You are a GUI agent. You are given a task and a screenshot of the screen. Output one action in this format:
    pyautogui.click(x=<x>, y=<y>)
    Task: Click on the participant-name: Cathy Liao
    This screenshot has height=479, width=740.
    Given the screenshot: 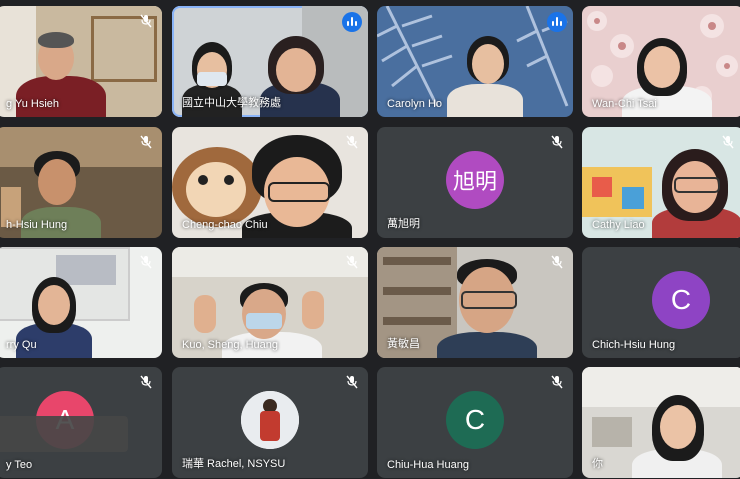 What is the action you would take?
    pyautogui.click(x=618, y=225)
    